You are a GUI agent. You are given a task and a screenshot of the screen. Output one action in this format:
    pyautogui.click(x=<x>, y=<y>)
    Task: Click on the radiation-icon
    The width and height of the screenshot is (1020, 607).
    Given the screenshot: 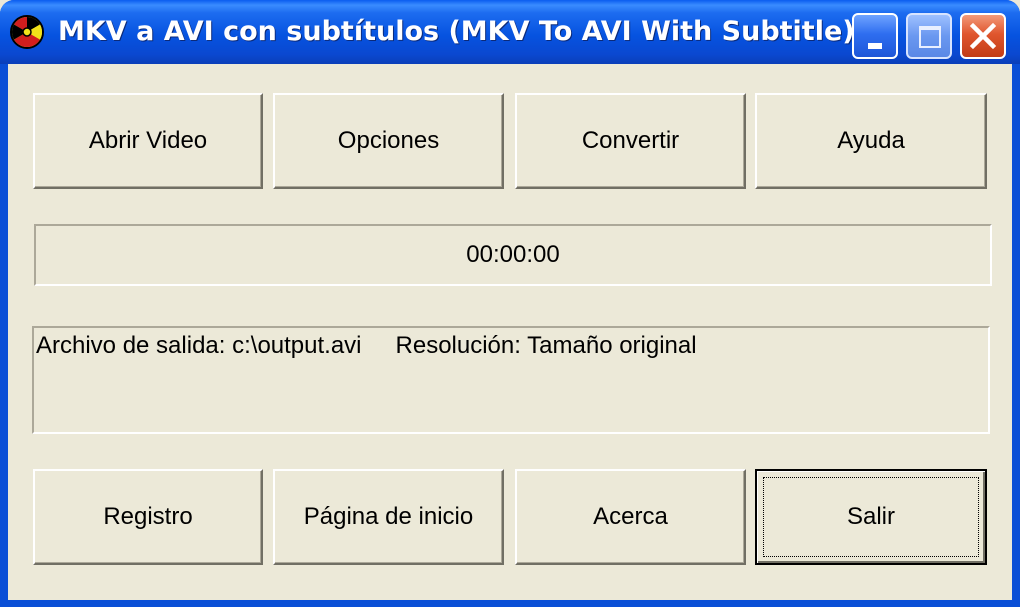 What is the action you would take?
    pyautogui.click(x=27, y=32)
    